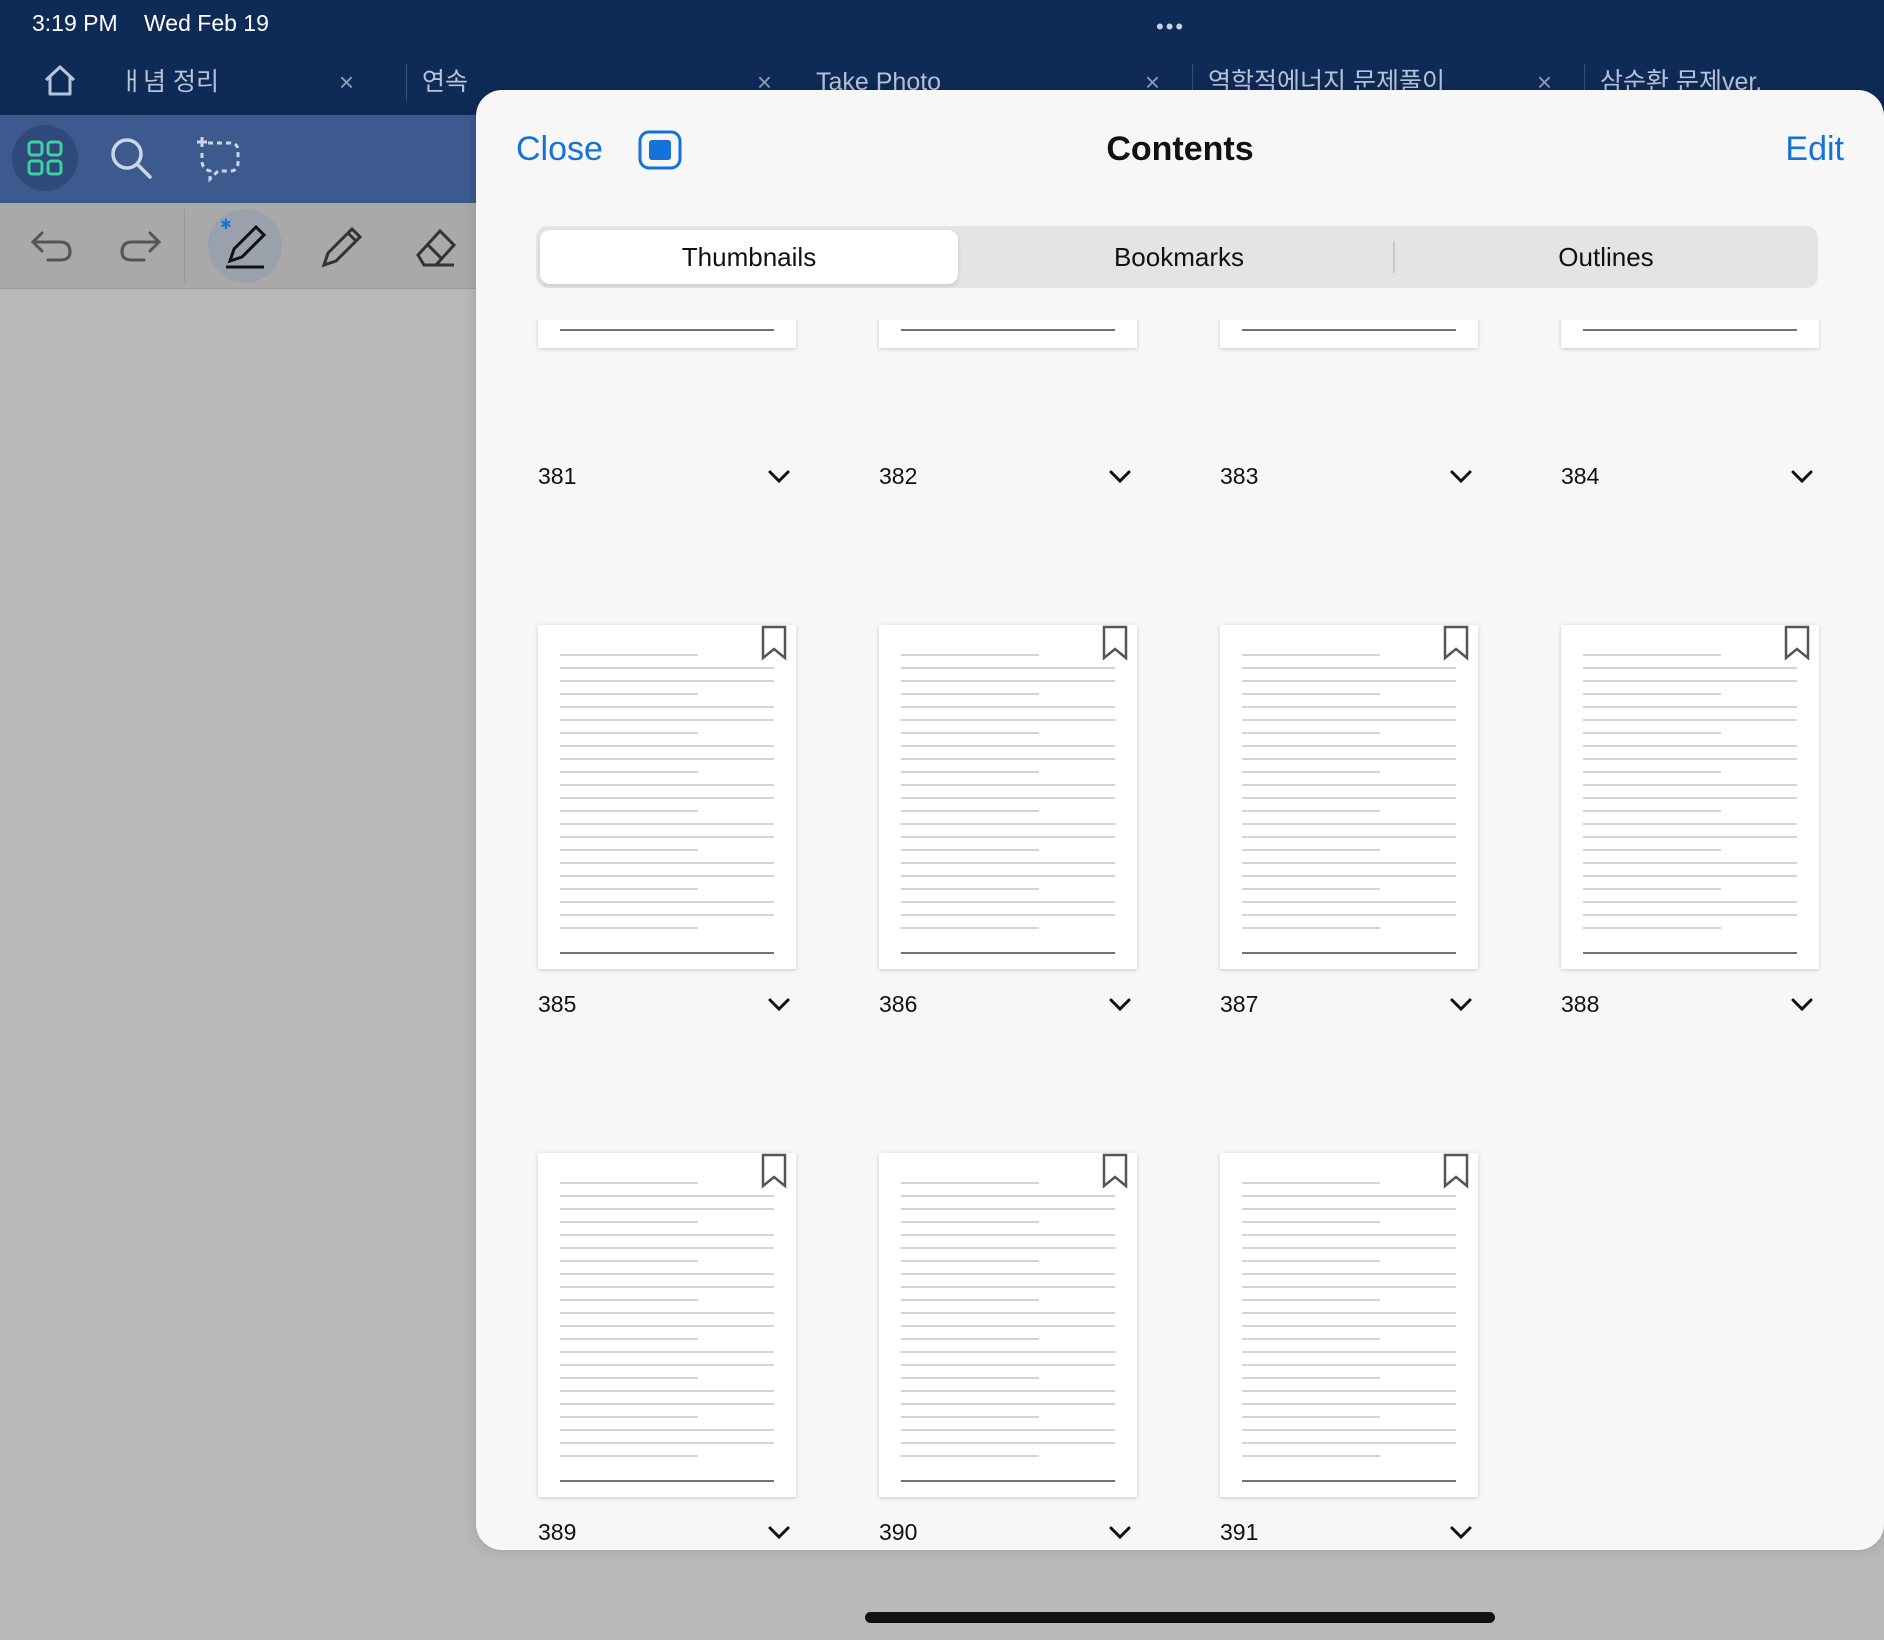  I want to click on page-number-label: 382, so click(898, 476).